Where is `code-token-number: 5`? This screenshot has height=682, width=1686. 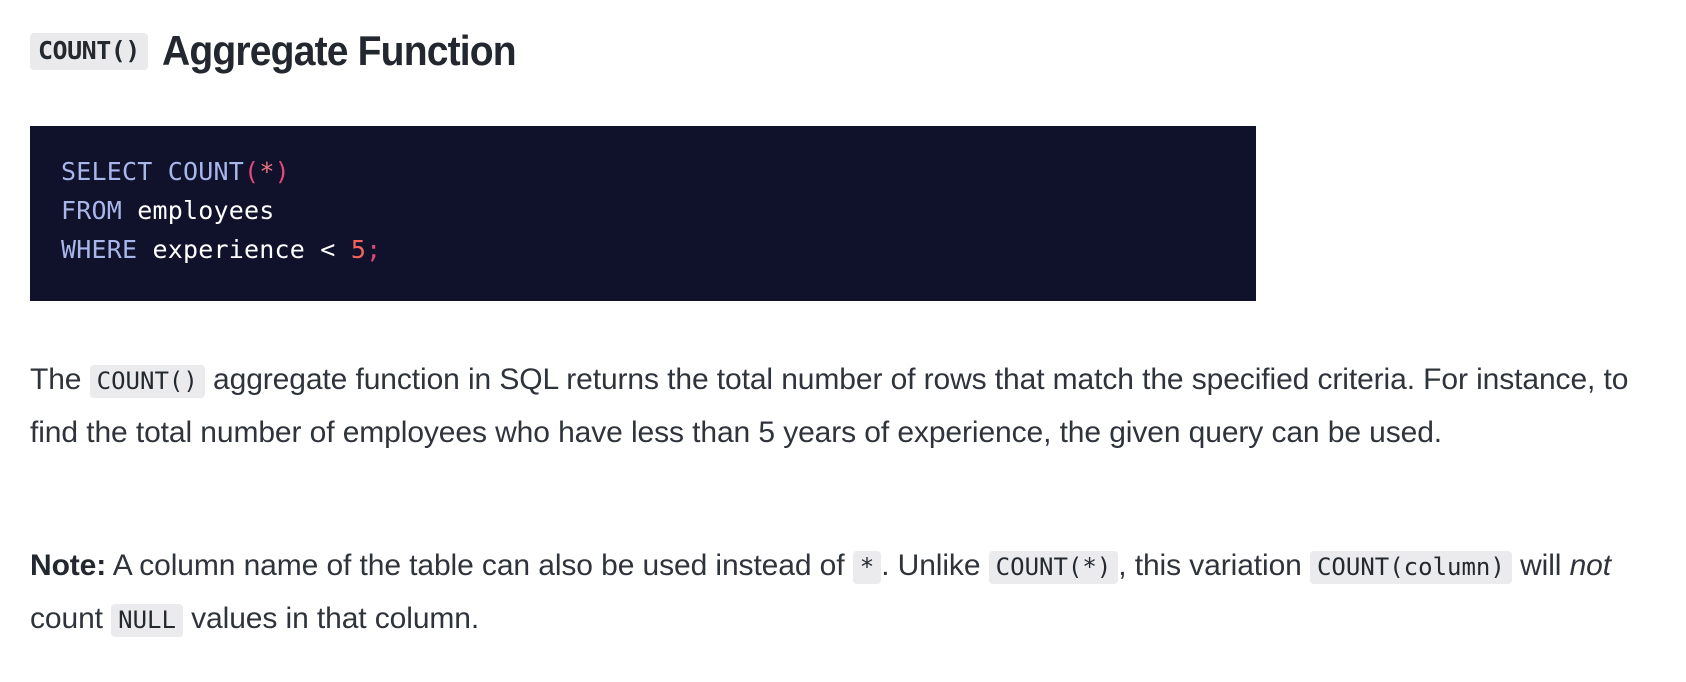
code-token-number: 5 is located at coordinates (358, 249).